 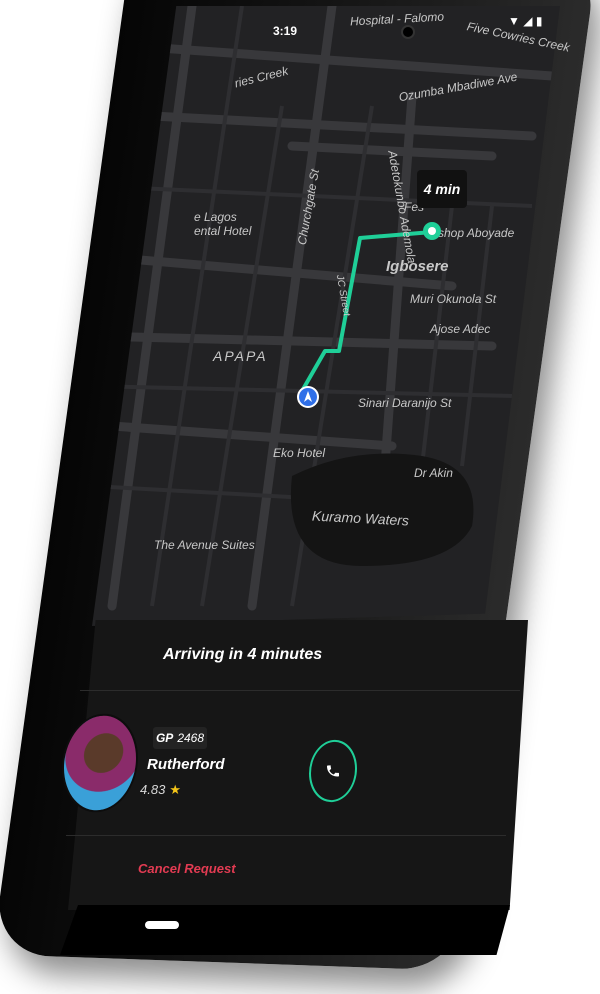 What do you see at coordinates (187, 868) in the screenshot?
I see `cancel-request-button: Cancel Request` at bounding box center [187, 868].